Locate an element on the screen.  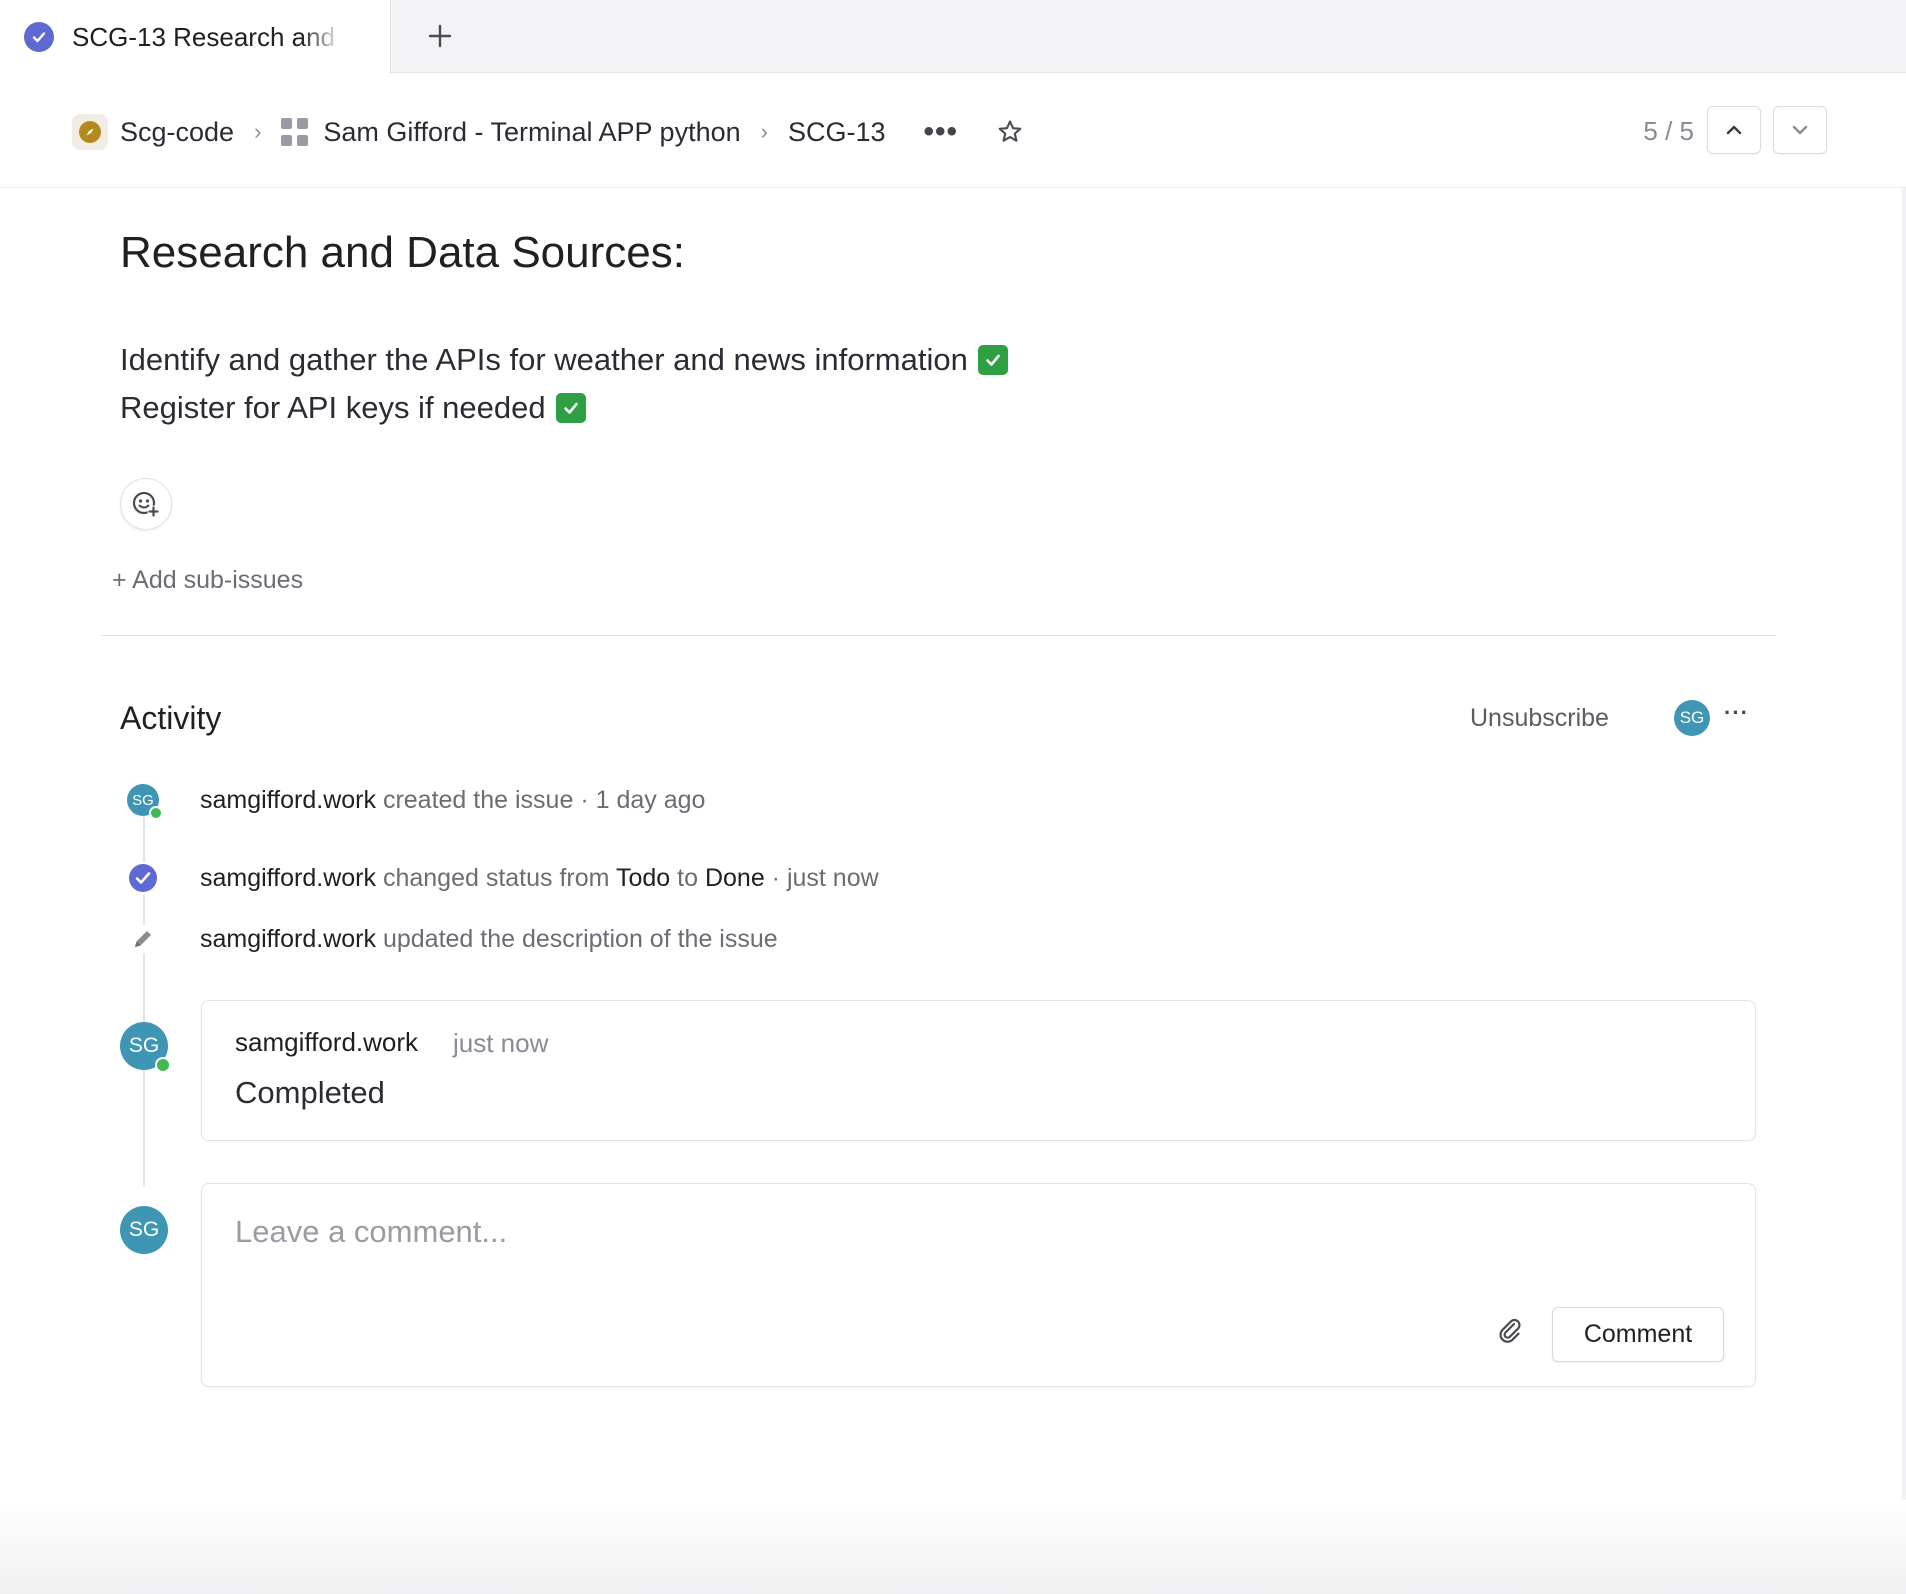
add-sub-issues-button: + Add sub-issues is located at coordinates (207, 580).